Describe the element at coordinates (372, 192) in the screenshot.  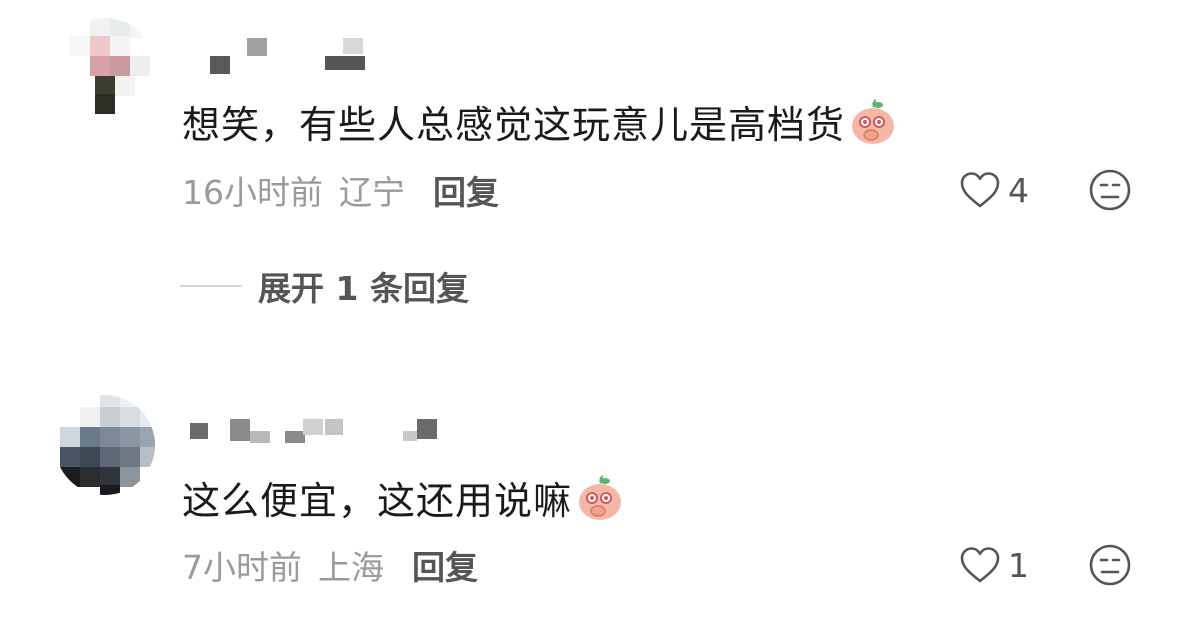
I see `comment-location: 辽宁` at that location.